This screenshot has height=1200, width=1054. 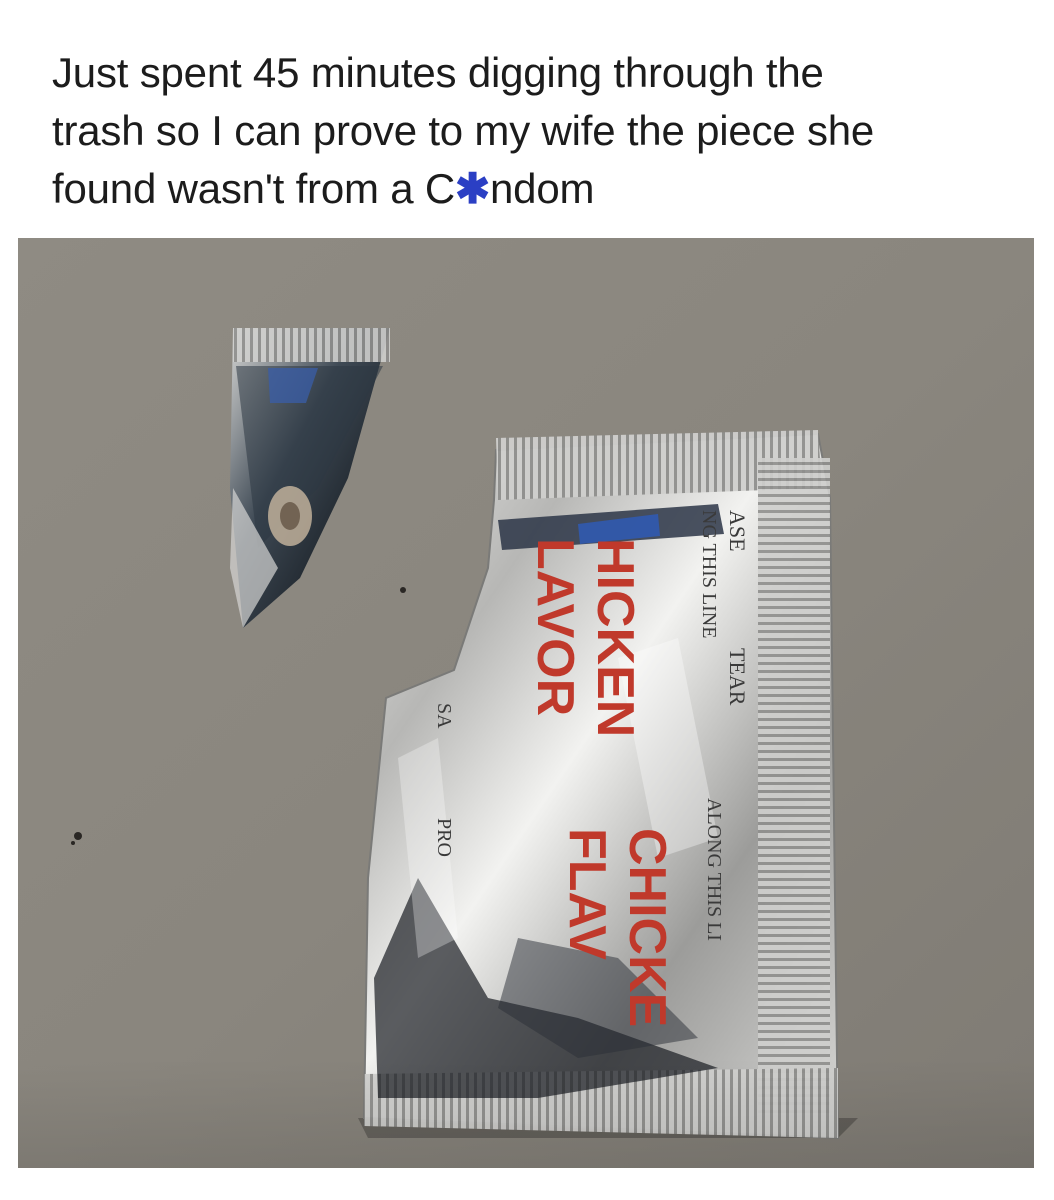 I want to click on packet-text-tear-2: TEAR, so click(x=737, y=677).